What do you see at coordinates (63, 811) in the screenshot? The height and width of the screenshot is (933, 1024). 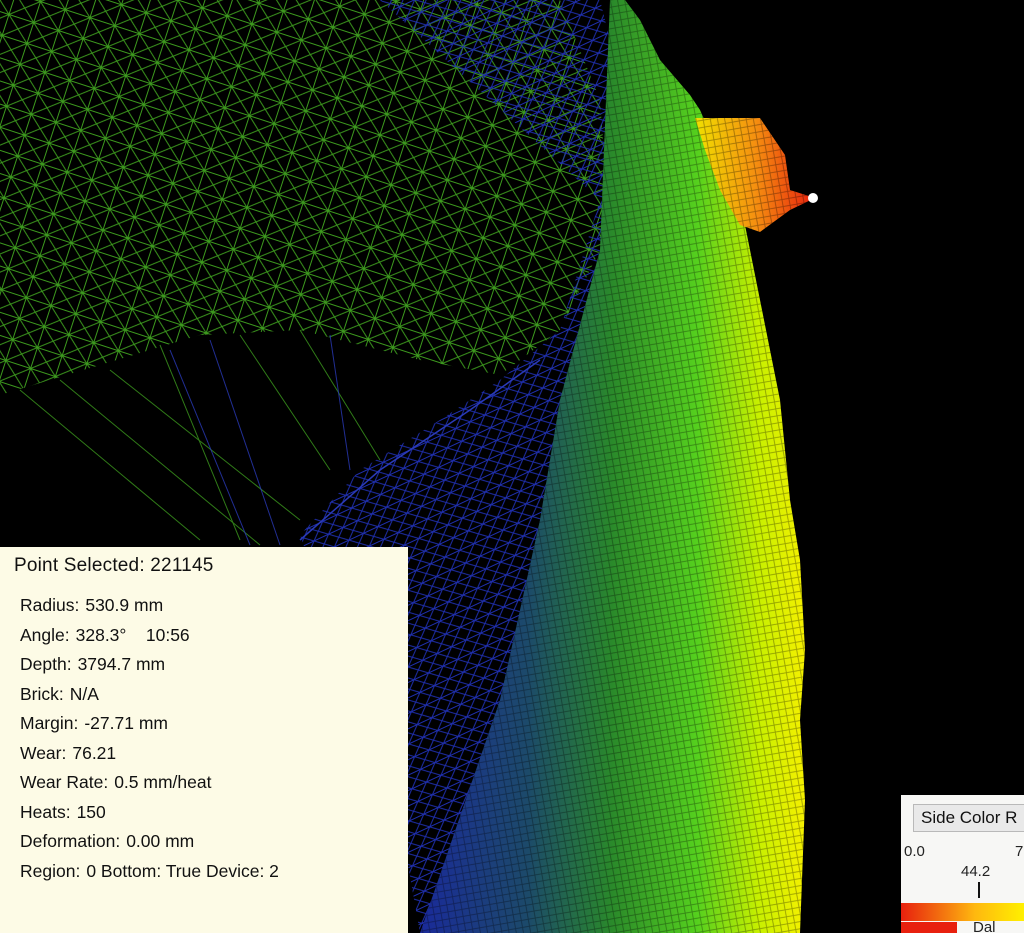 I see `heats-row: Heats: 150` at bounding box center [63, 811].